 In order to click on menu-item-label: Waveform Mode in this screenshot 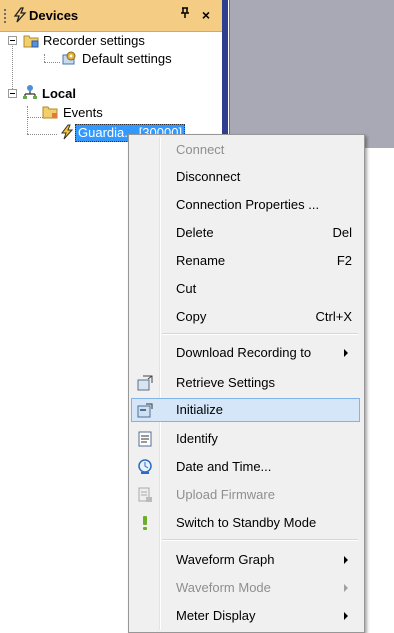, I will do `click(223, 587)`.